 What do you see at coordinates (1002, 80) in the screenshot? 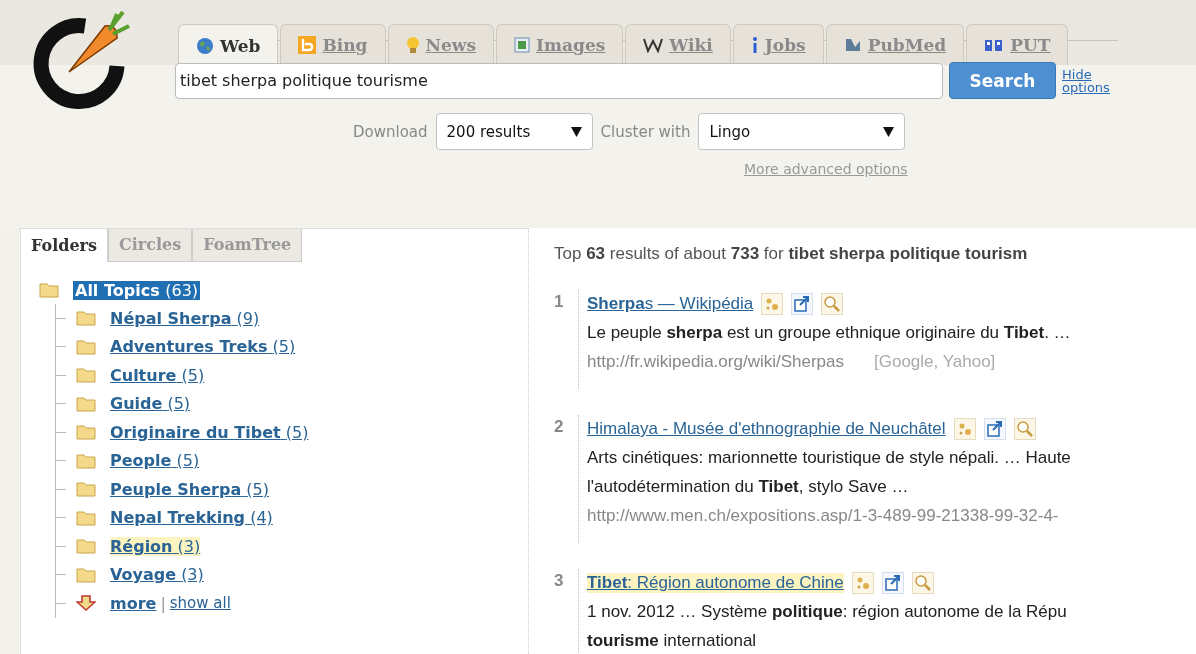
I see `search-button: Search` at bounding box center [1002, 80].